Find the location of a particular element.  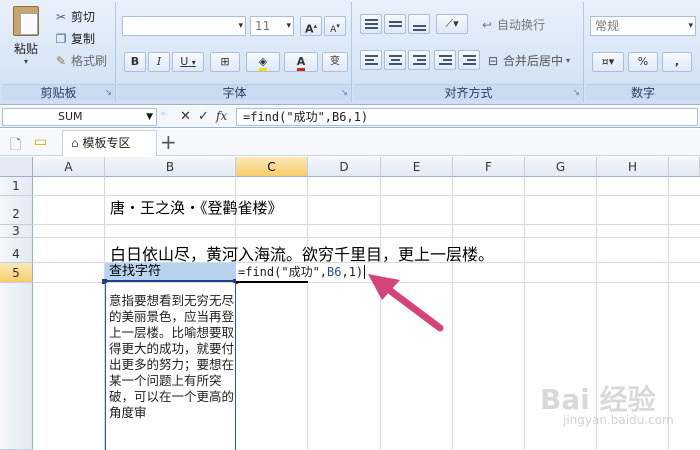

tab-bar: 🗋 ▭ ⌂ 模板专区 + is located at coordinates (350, 142).